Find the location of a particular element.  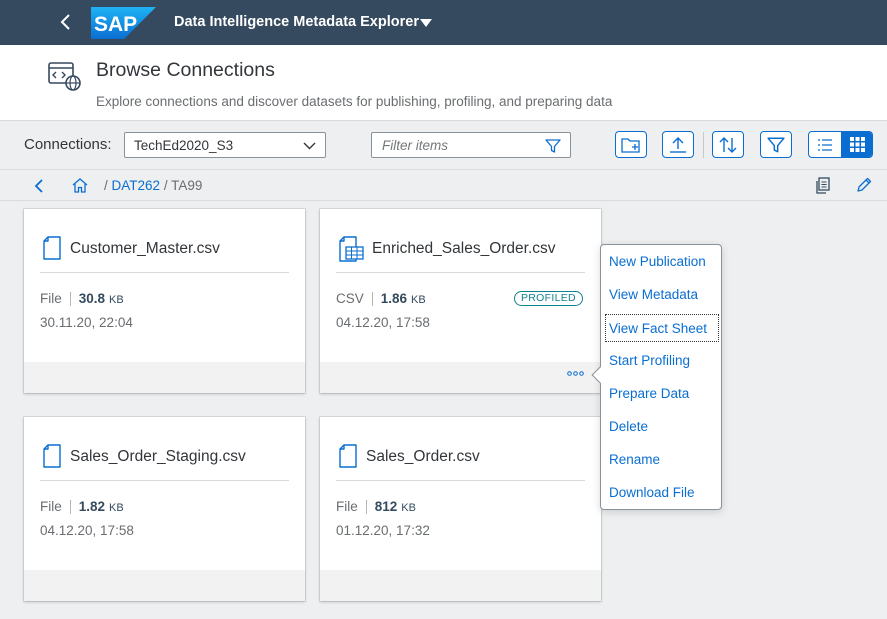

shell-bar: SAP Data Intelligence Metadata Explorer is located at coordinates (443, 22).